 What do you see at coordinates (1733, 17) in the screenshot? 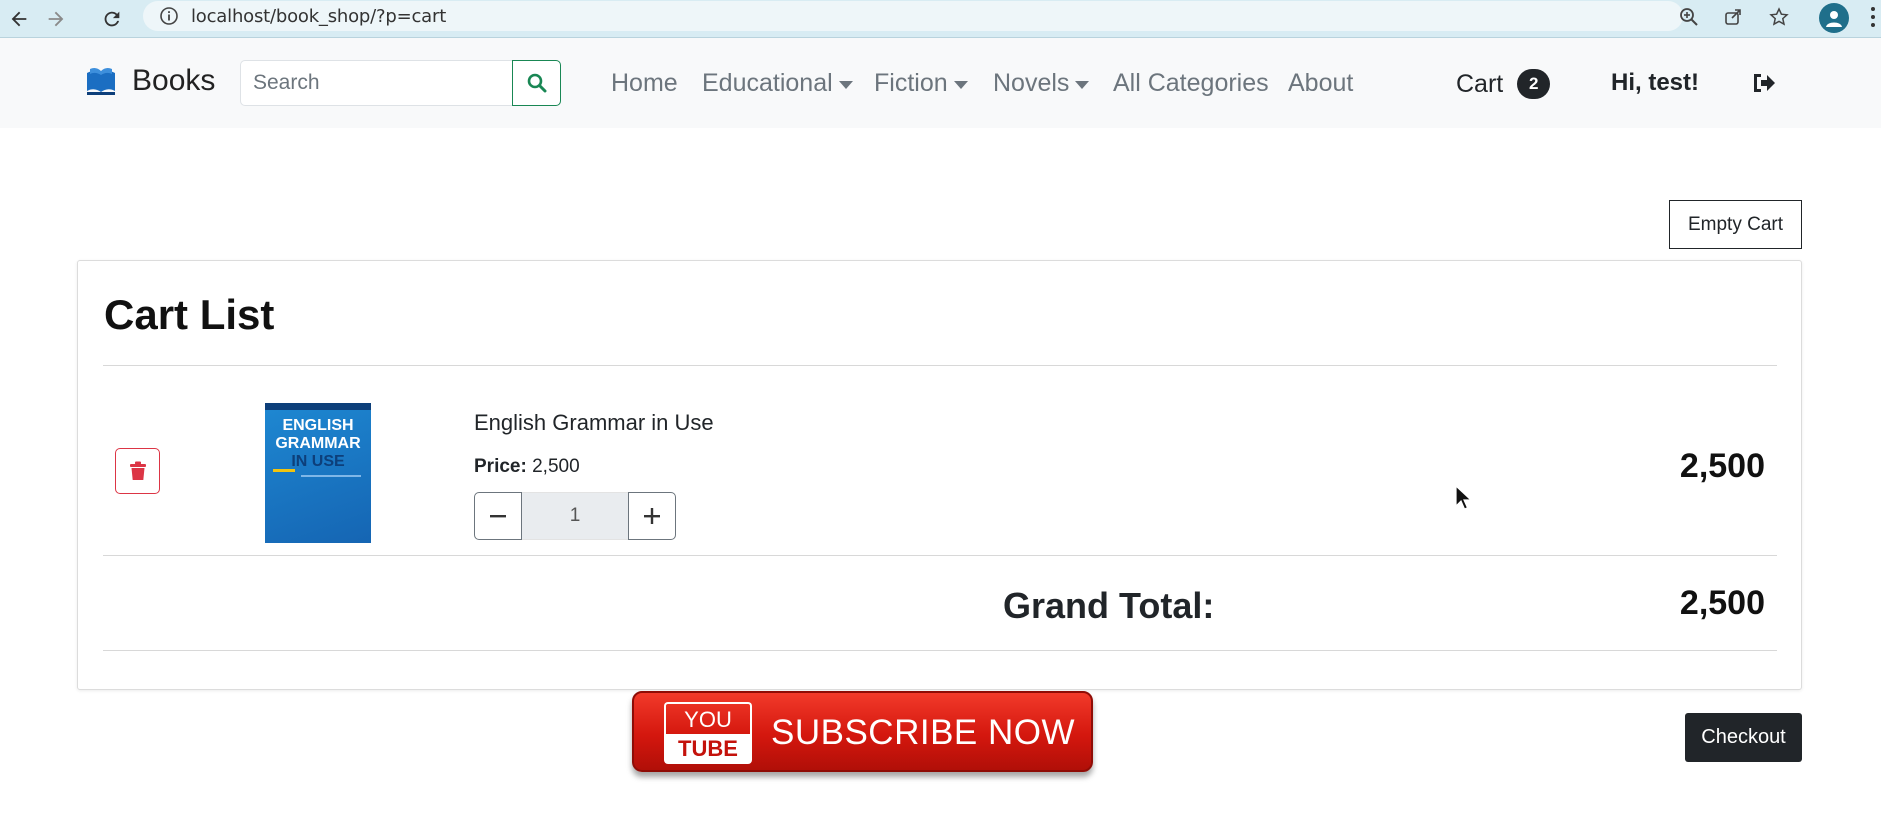
I see `share-icon` at bounding box center [1733, 17].